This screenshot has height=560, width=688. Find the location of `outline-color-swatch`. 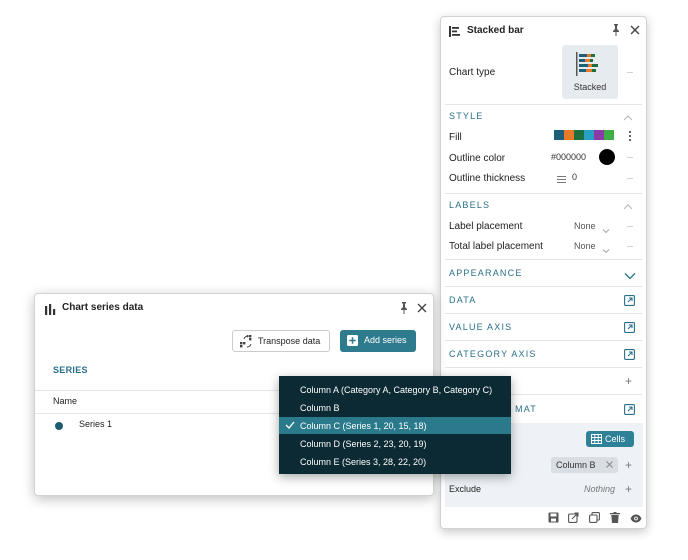

outline-color-swatch is located at coordinates (607, 157).